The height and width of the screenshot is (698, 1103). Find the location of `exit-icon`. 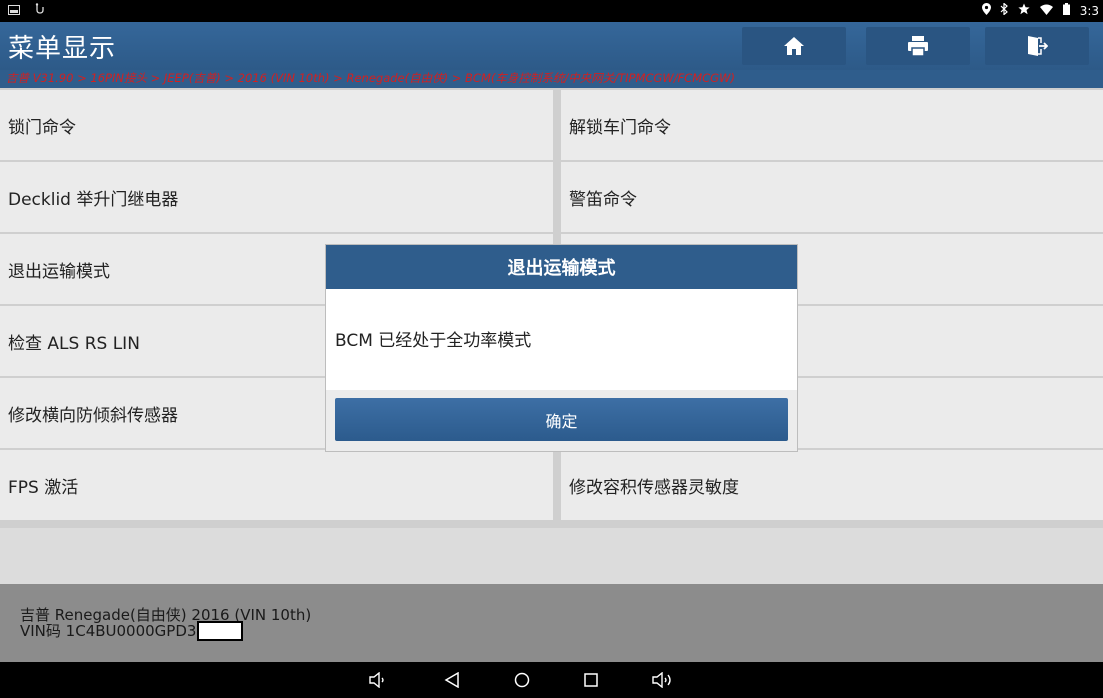

exit-icon is located at coordinates (1038, 46).